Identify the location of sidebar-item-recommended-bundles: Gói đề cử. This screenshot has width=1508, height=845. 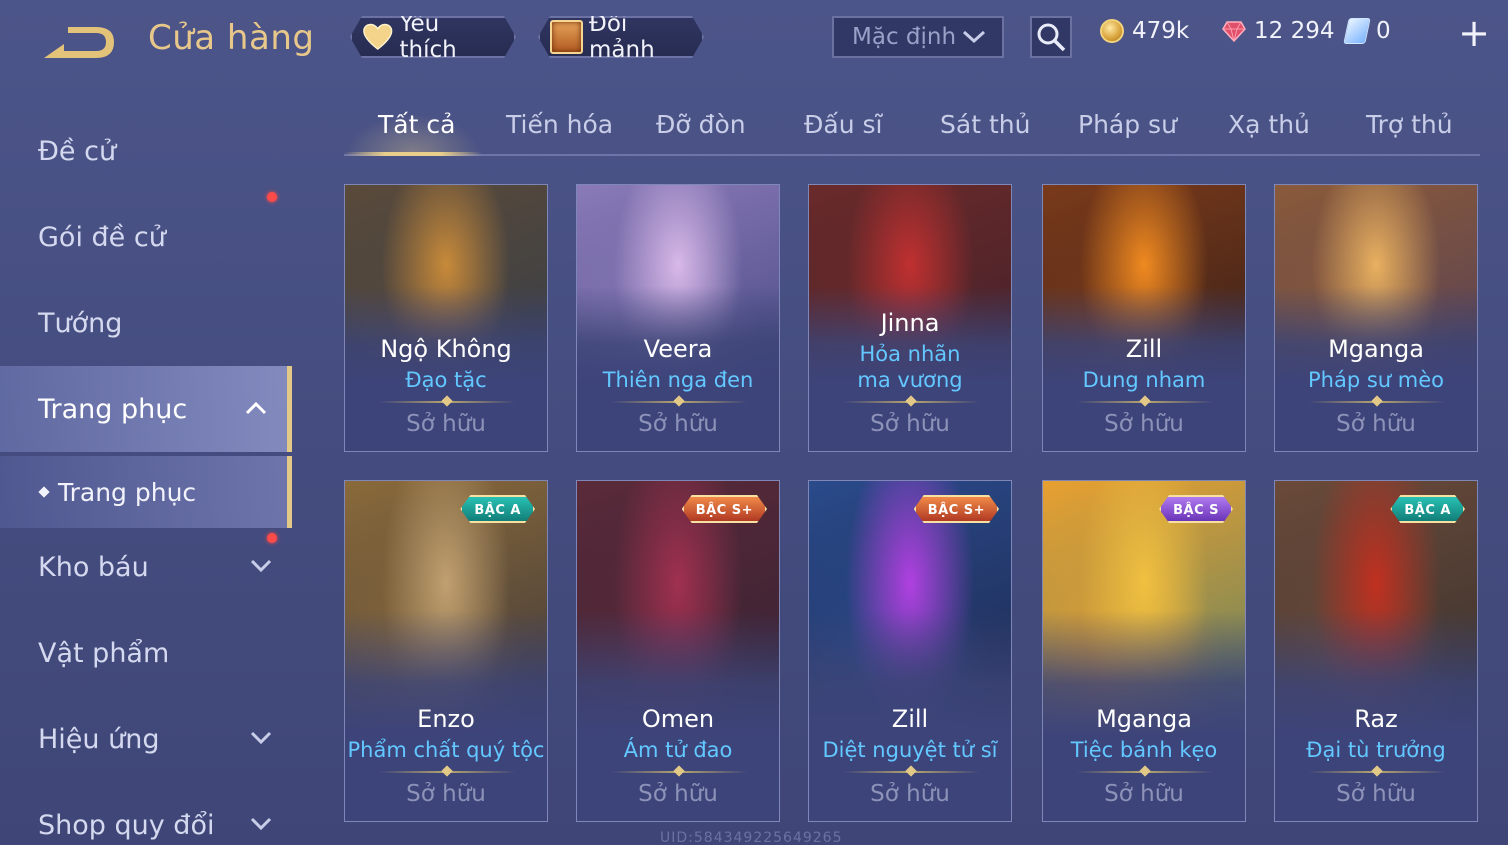
(146, 236).